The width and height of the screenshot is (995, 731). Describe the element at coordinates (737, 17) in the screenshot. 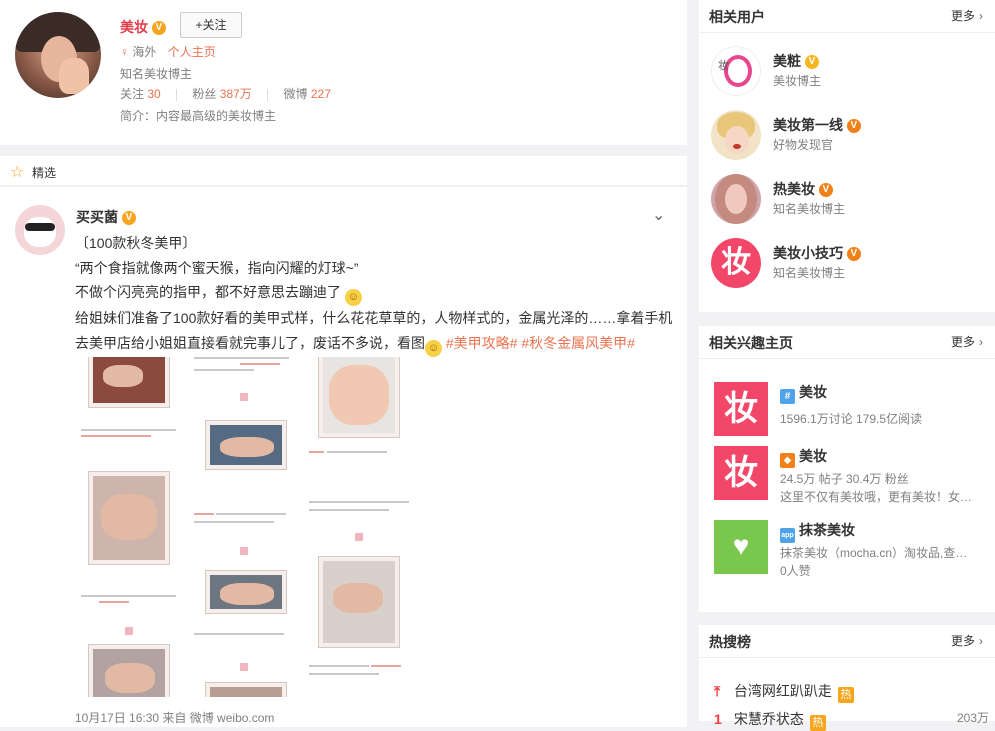

I see `related-users-title: 相关用户` at that location.